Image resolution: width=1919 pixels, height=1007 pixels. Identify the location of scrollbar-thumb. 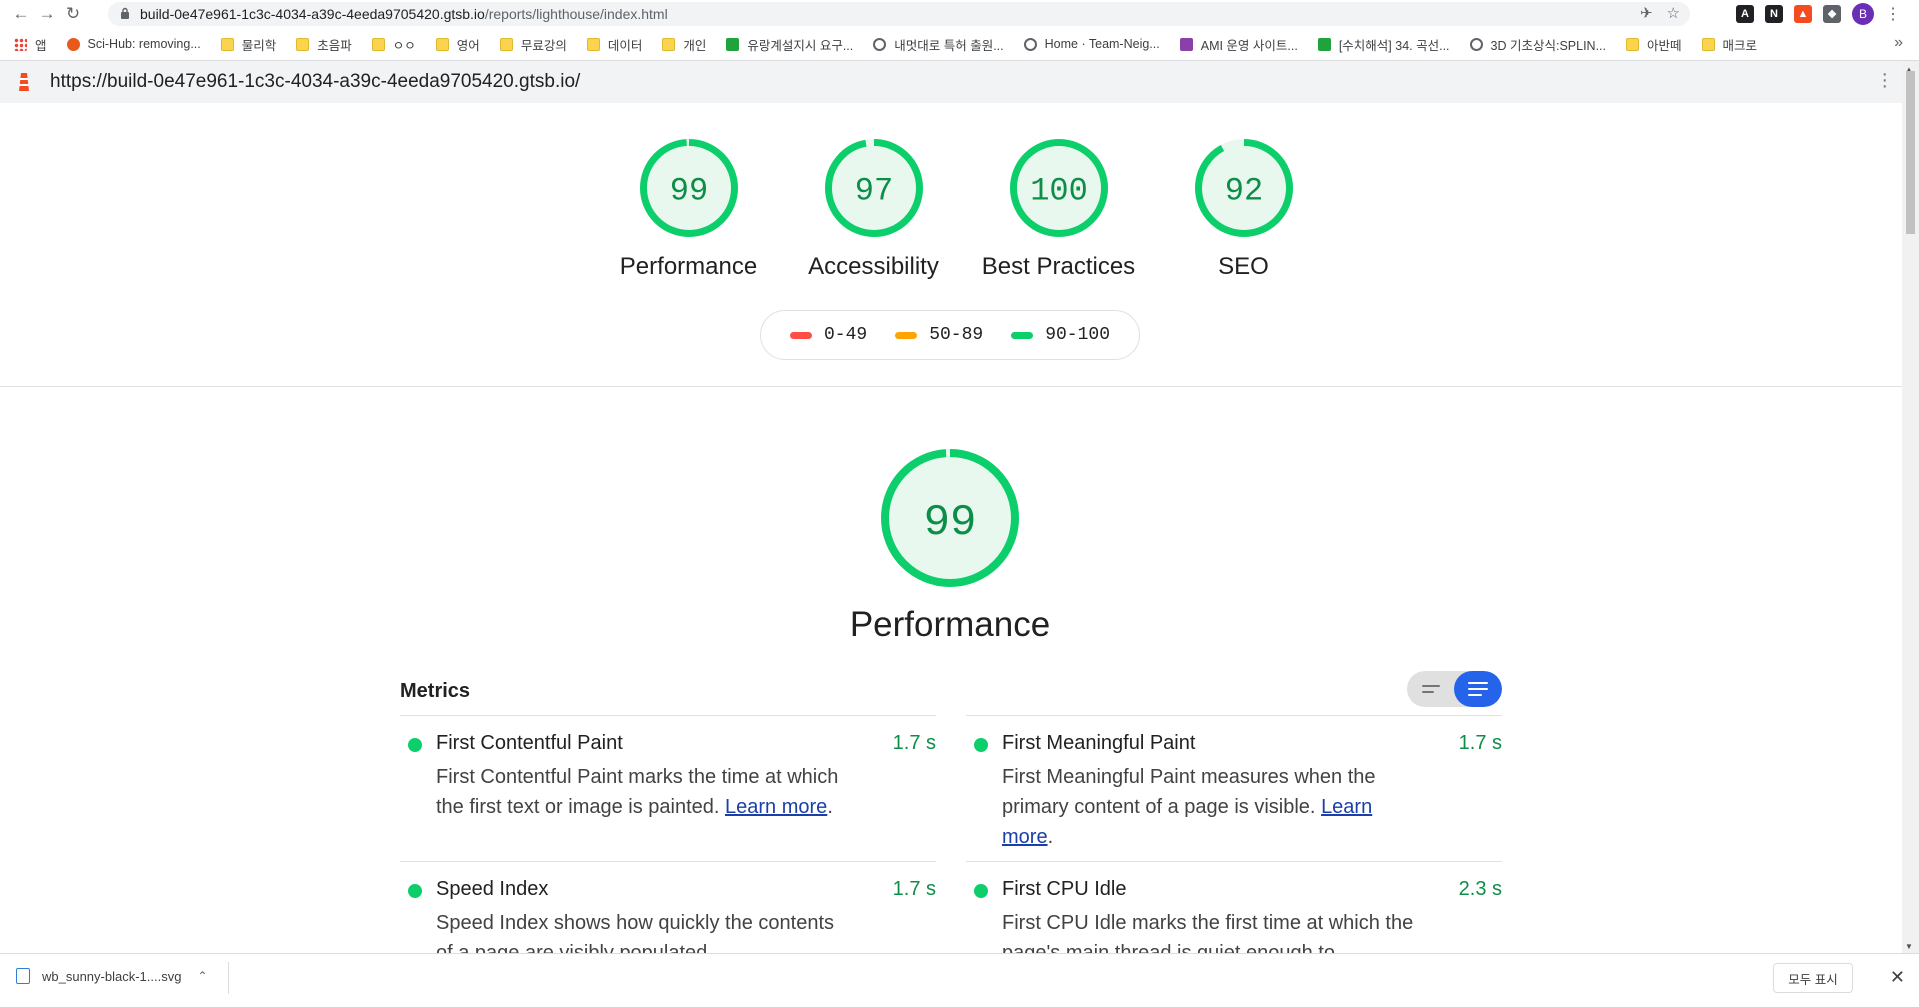
(1910, 152).